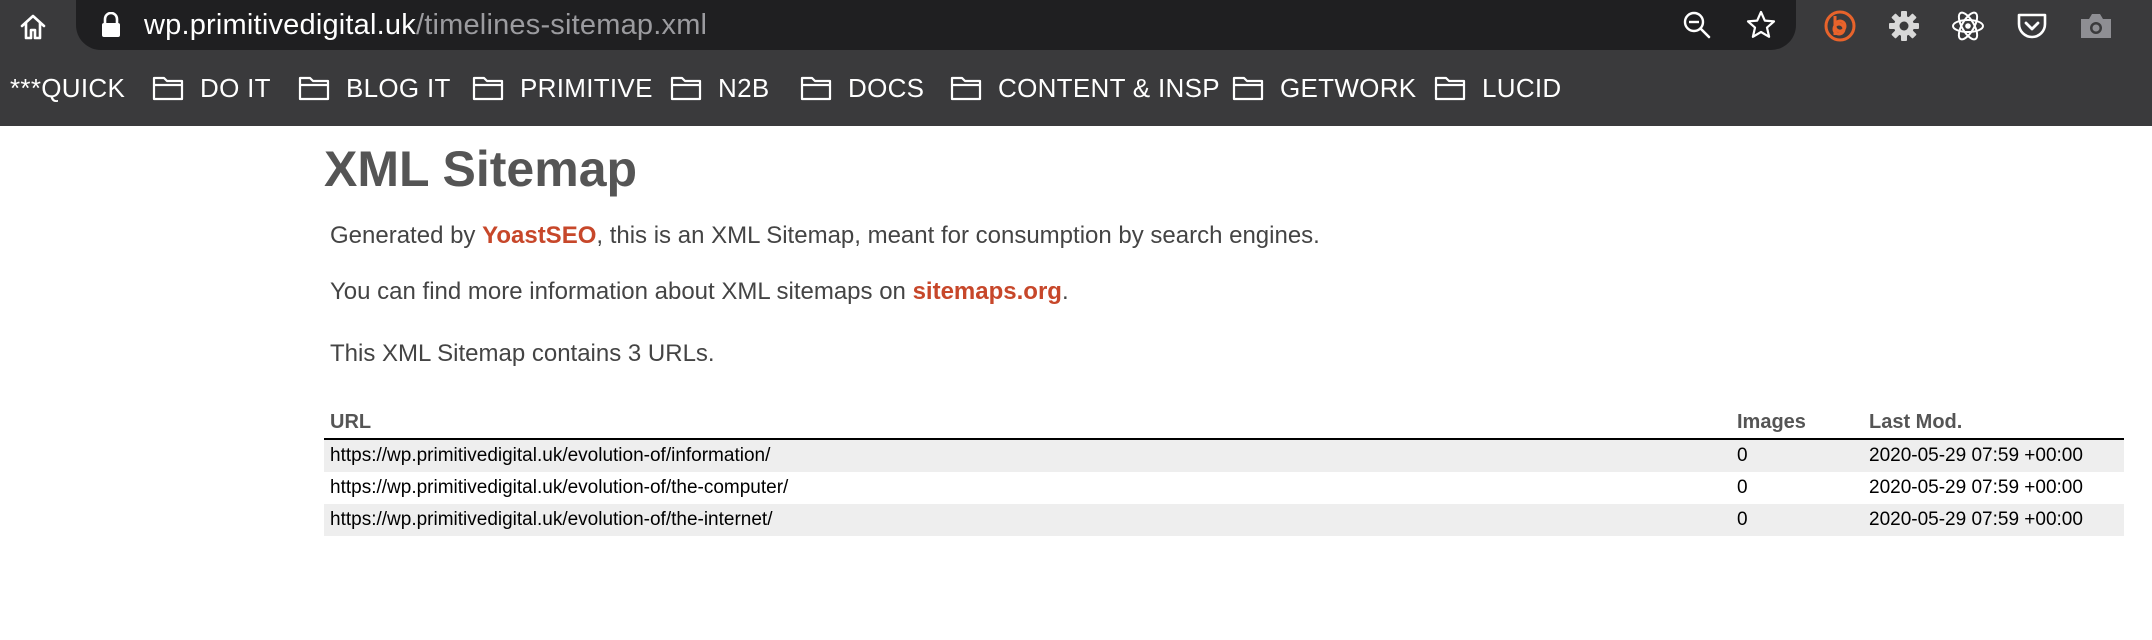 The height and width of the screenshot is (640, 2152). Describe the element at coordinates (406, 235) in the screenshot. I see `generated-prefix: Generated by` at that location.